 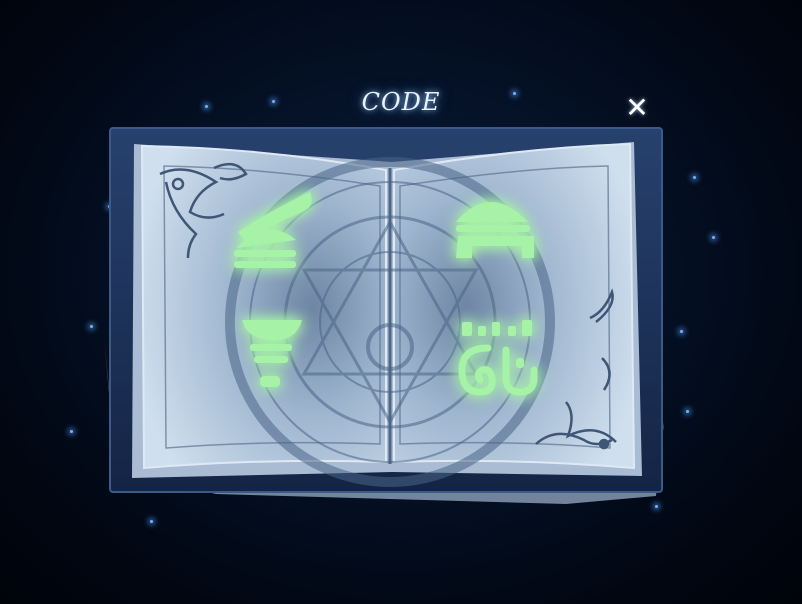 What do you see at coordinates (637, 108) in the screenshot?
I see `close-icon: ✕` at bounding box center [637, 108].